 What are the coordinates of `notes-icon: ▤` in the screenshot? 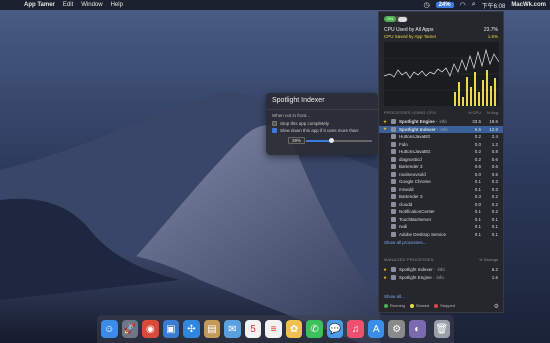 It's located at (212, 329).